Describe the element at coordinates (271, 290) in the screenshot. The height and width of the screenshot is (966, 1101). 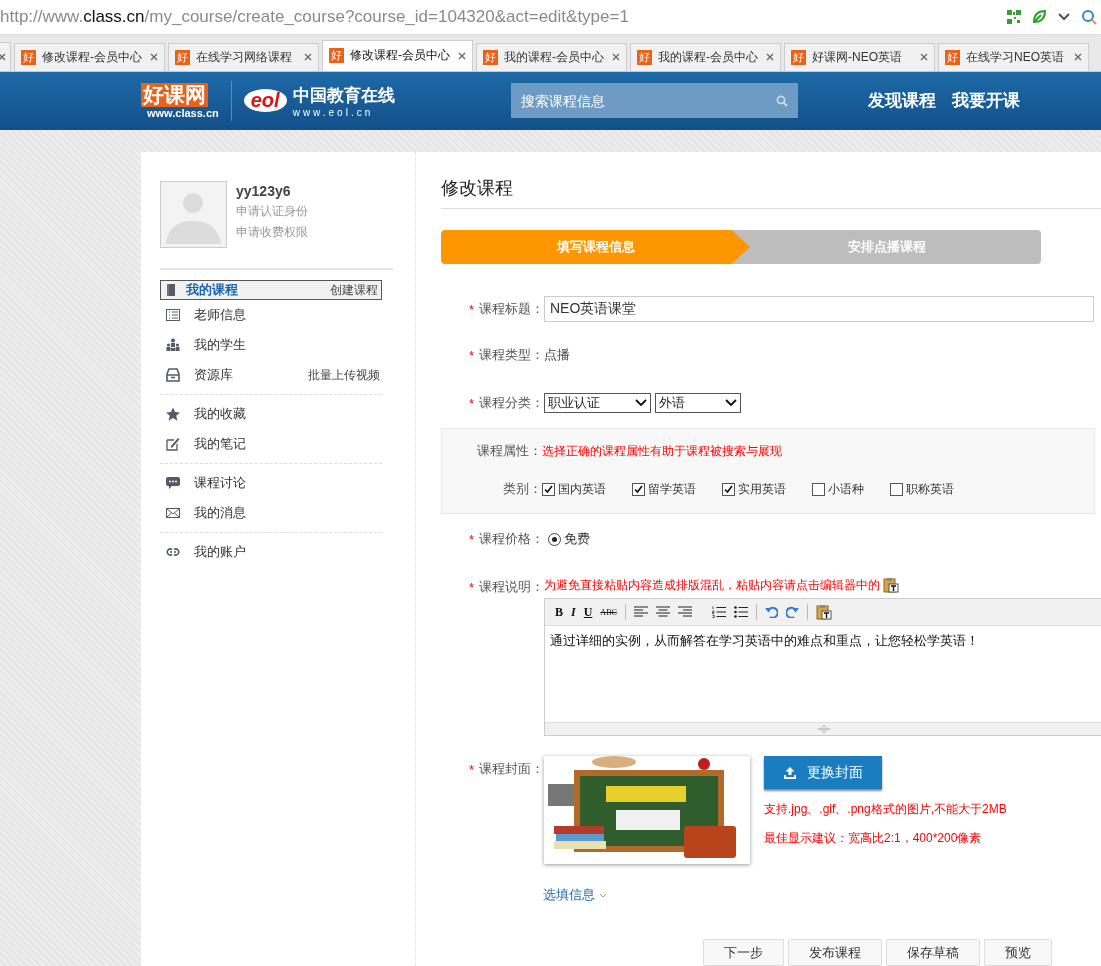
I see `sidebar-item: 我的课程 创建课程` at that location.